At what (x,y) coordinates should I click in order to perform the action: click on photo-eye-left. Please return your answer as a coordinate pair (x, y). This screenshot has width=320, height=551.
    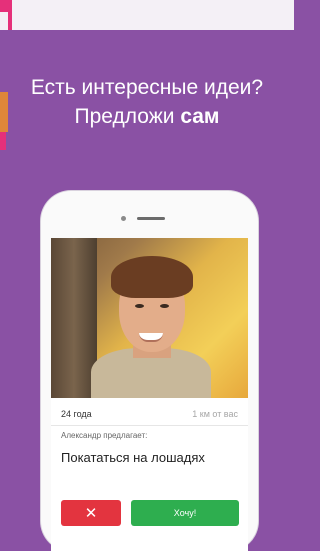
    Looking at the image, I should click on (139, 306).